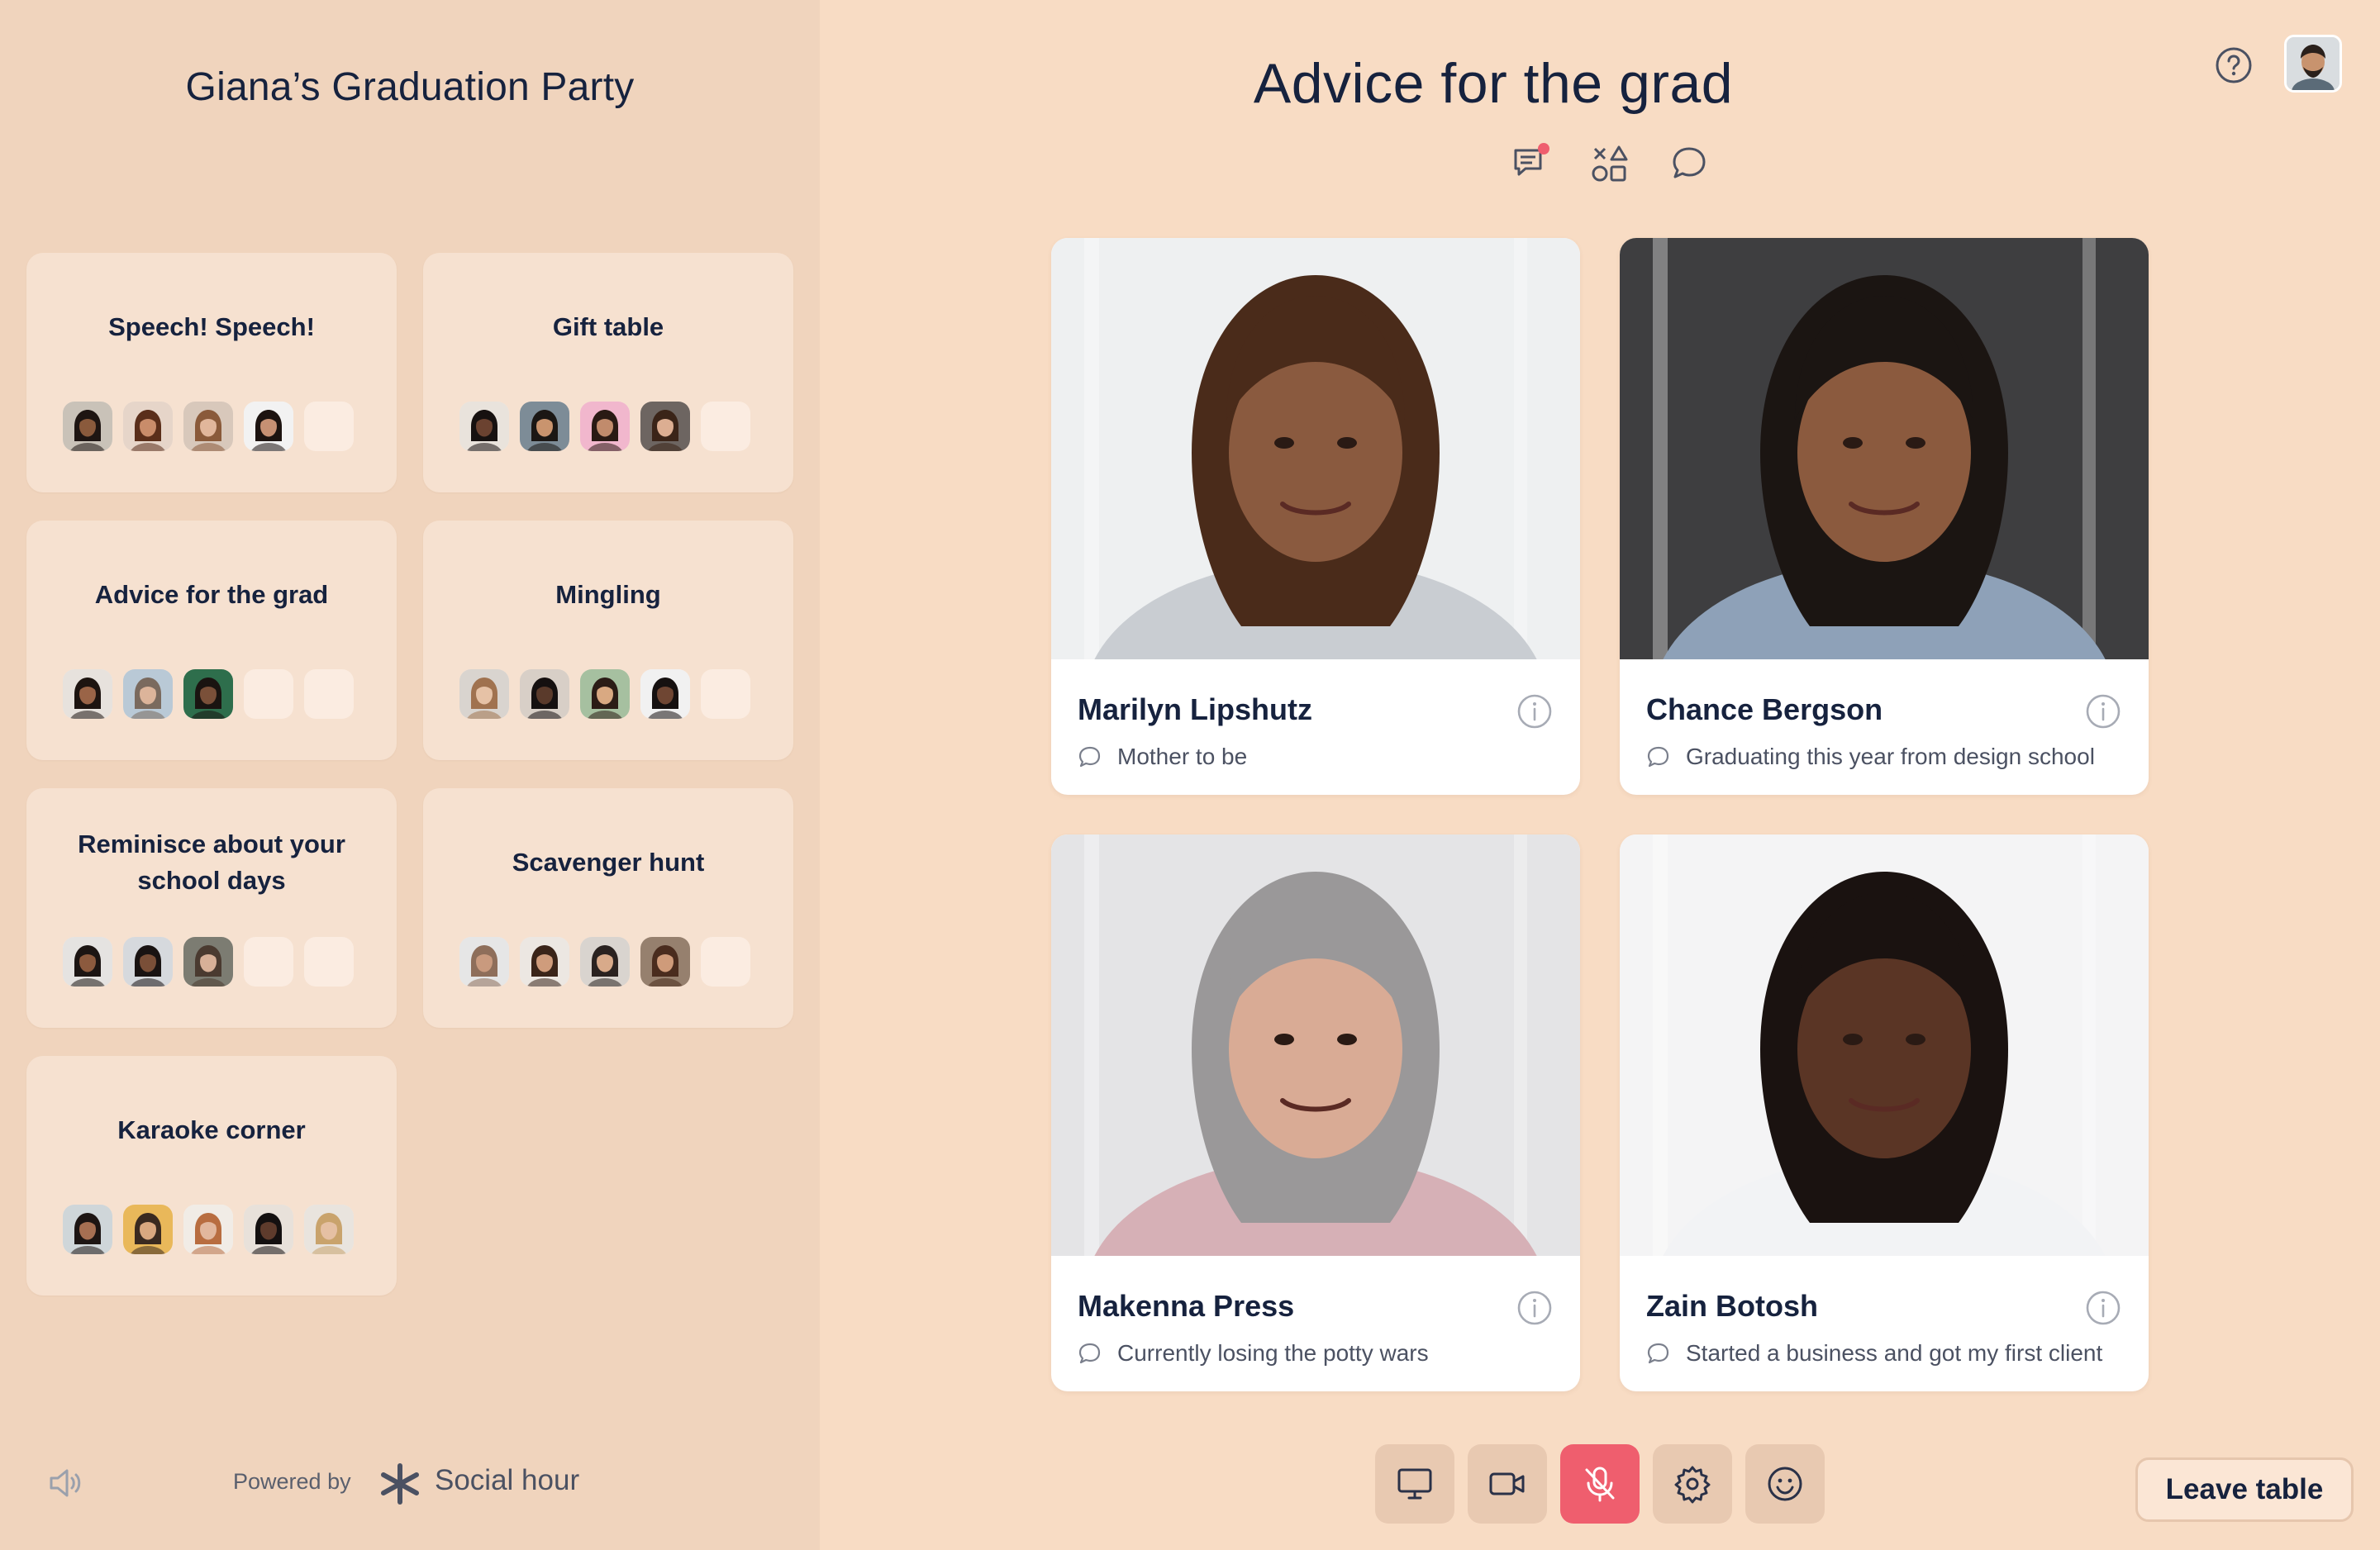 The width and height of the screenshot is (2380, 1550). Describe the element at coordinates (211, 326) in the screenshot. I see `table-name: Speech! Speech!` at that location.